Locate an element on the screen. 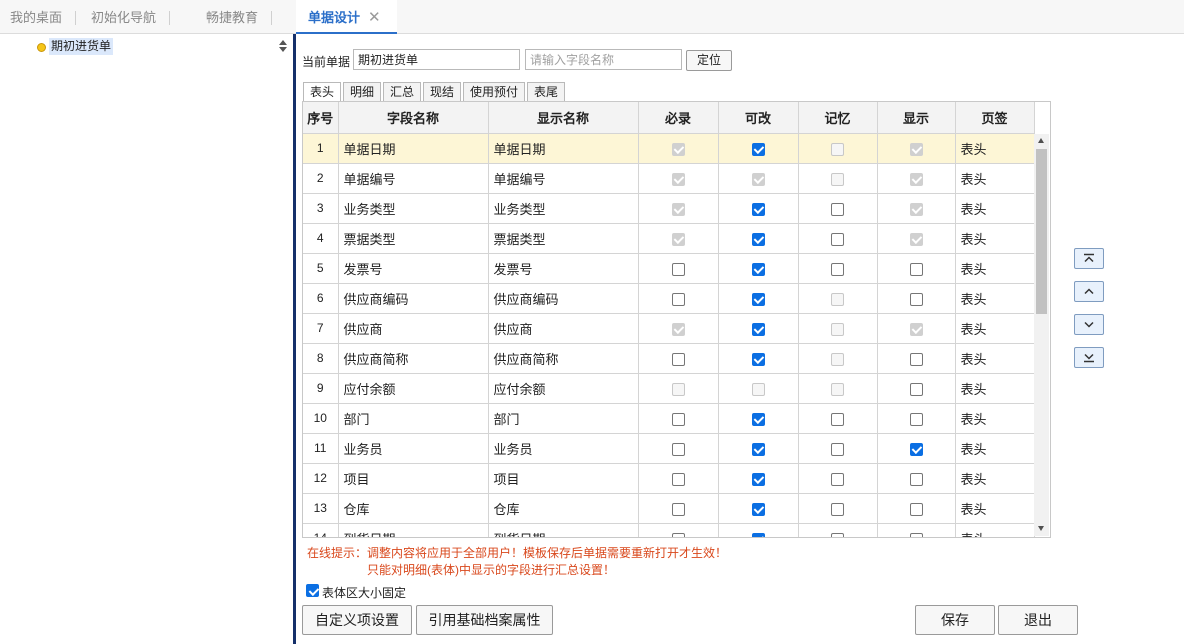  tab-document-design: 单据设计 ✕ is located at coordinates (346, 17).